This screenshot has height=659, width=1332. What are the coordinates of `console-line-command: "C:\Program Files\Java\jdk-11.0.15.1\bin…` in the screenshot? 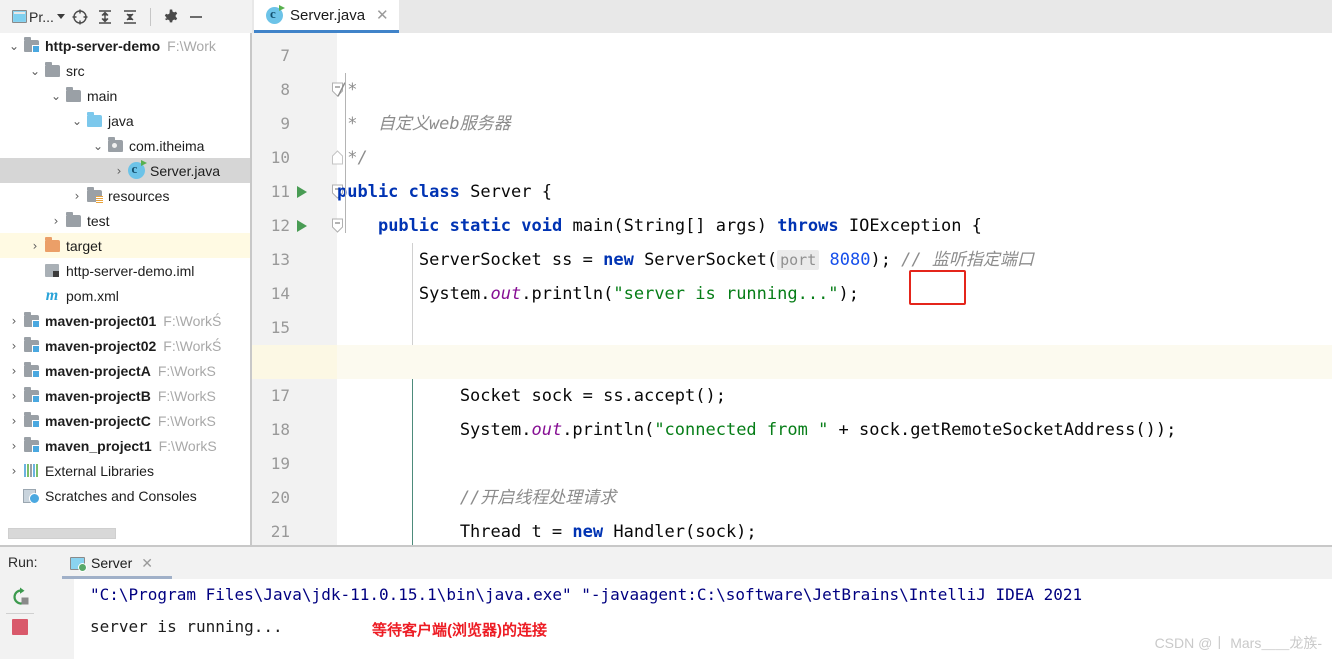 It's located at (586, 594).